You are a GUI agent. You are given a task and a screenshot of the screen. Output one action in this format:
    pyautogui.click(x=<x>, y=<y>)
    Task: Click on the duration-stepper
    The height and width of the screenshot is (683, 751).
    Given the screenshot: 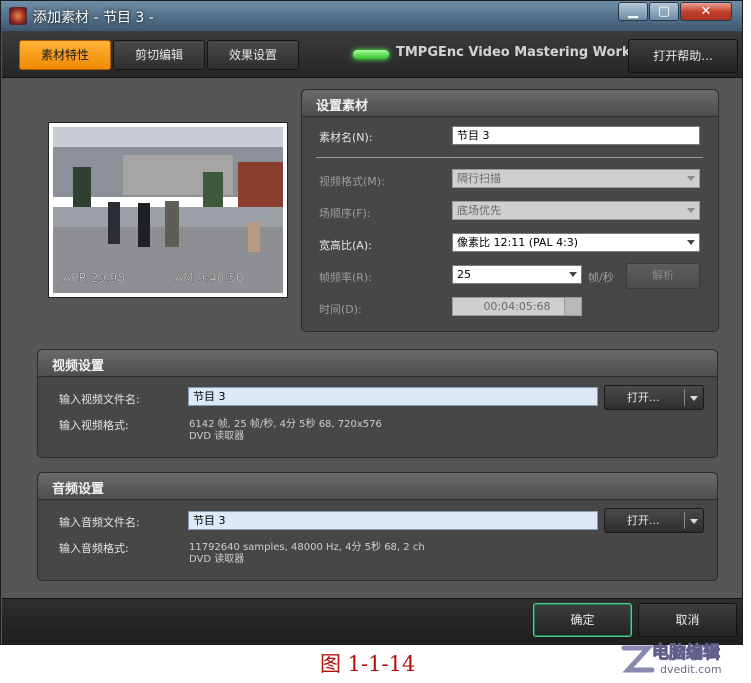 What is the action you would take?
    pyautogui.click(x=572, y=306)
    